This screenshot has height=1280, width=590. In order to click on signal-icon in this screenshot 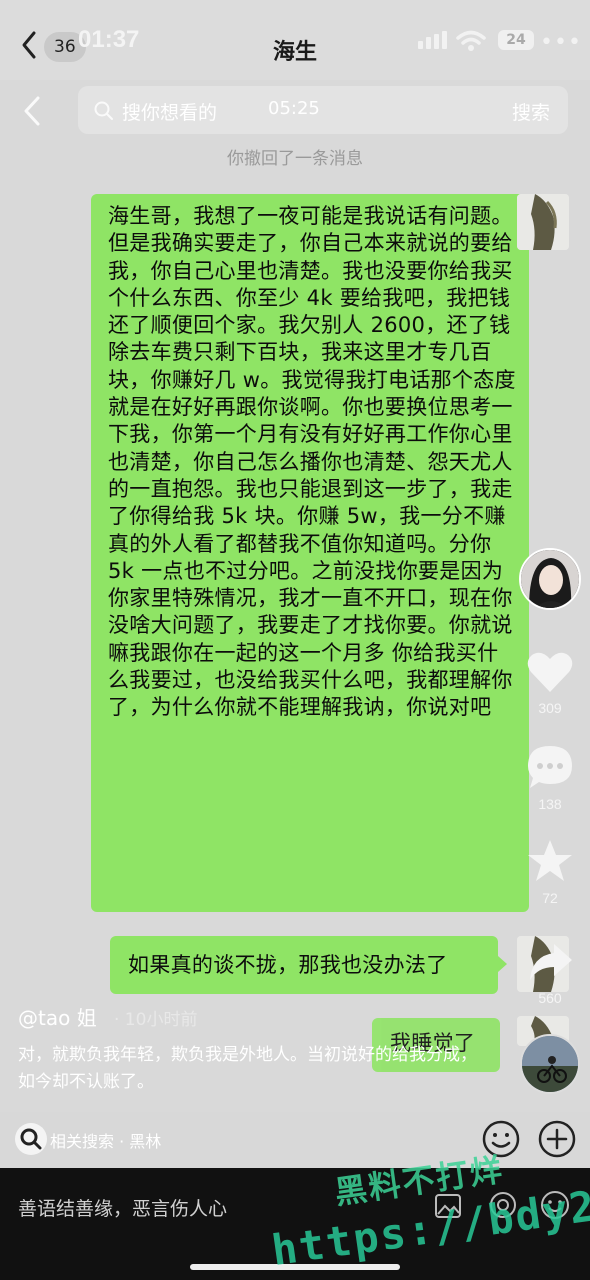, I will do `click(432, 40)`.